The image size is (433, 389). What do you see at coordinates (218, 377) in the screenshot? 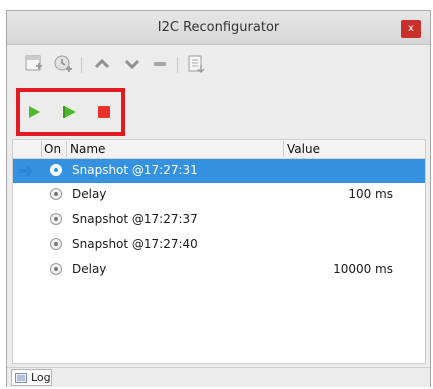
I see `bottom-tab-bar: Log` at bounding box center [218, 377].